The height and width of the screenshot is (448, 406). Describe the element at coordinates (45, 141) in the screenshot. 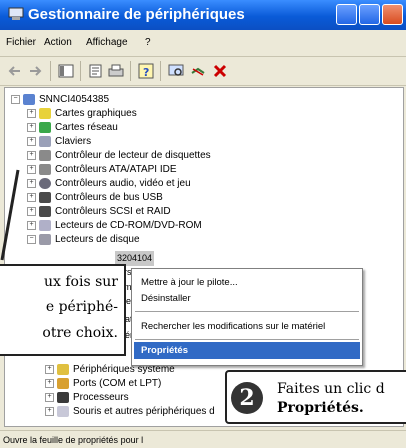

I see `keyboard-icon` at that location.